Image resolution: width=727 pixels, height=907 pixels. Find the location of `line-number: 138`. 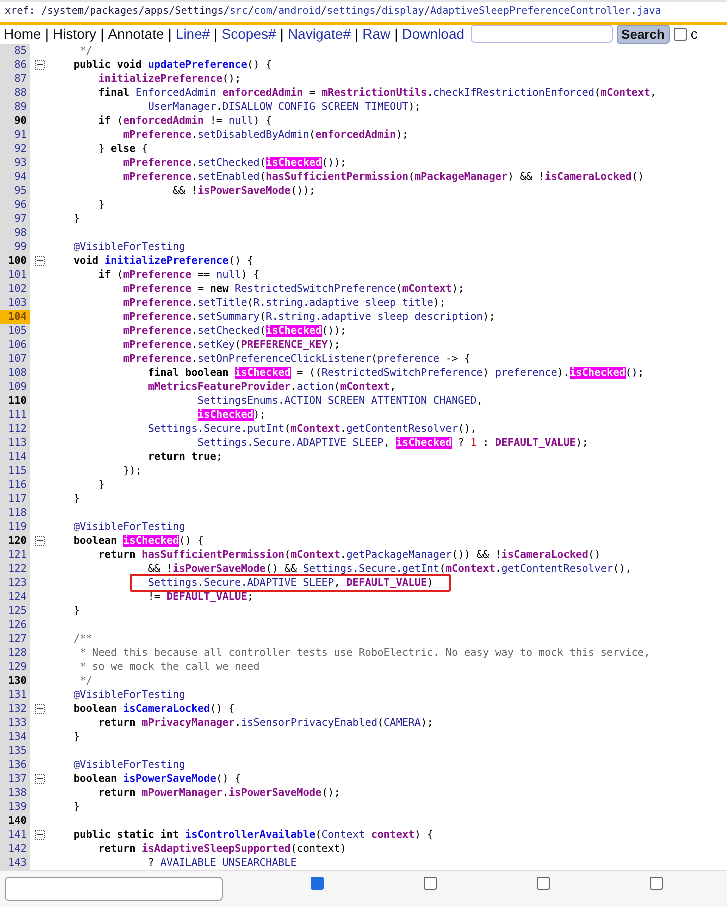

line-number: 138 is located at coordinates (15, 793).